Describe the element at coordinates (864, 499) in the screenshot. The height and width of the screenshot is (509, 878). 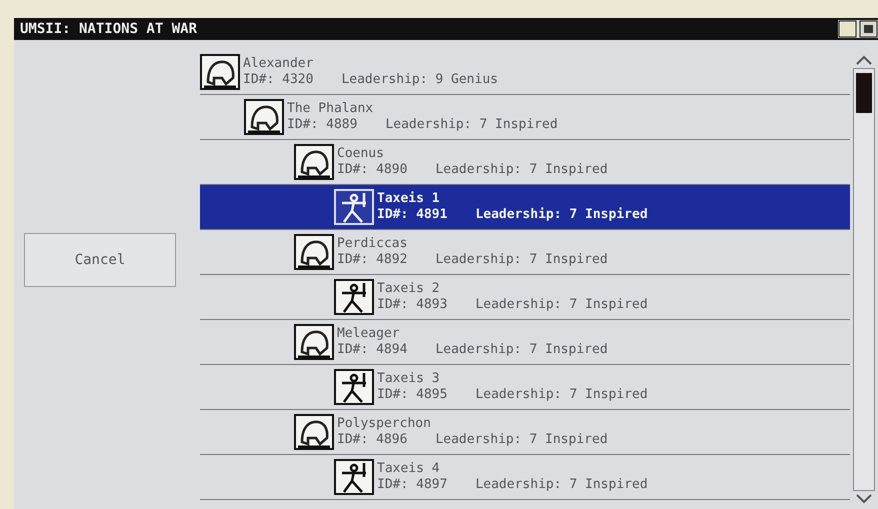
I see `scroll-down-icon` at that location.